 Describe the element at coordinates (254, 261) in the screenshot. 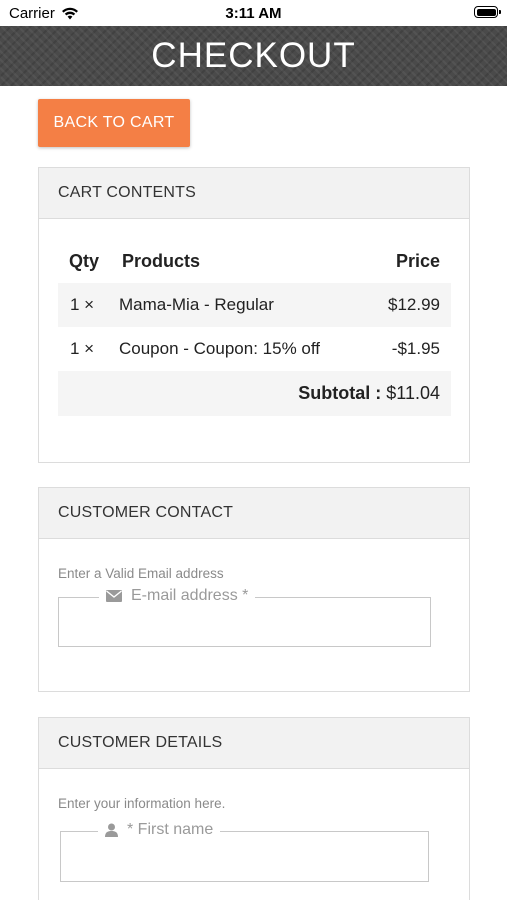

I see `cart-table-header: Qty Products Price` at that location.